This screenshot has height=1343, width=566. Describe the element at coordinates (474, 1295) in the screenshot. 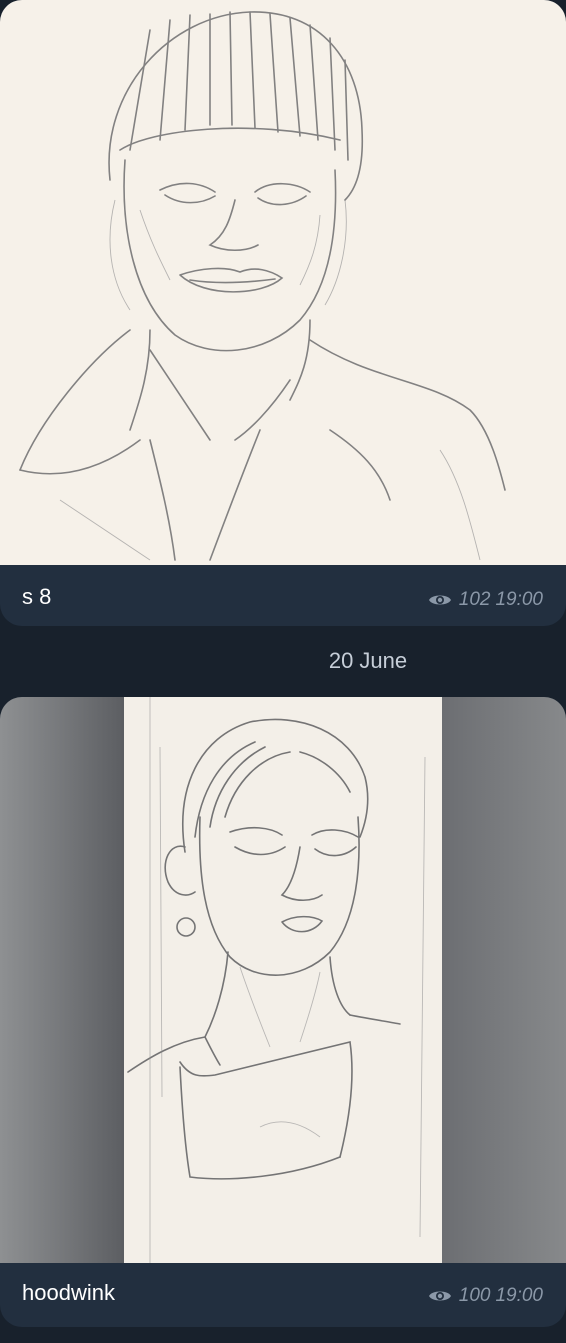

I see `view-count: 100` at that location.